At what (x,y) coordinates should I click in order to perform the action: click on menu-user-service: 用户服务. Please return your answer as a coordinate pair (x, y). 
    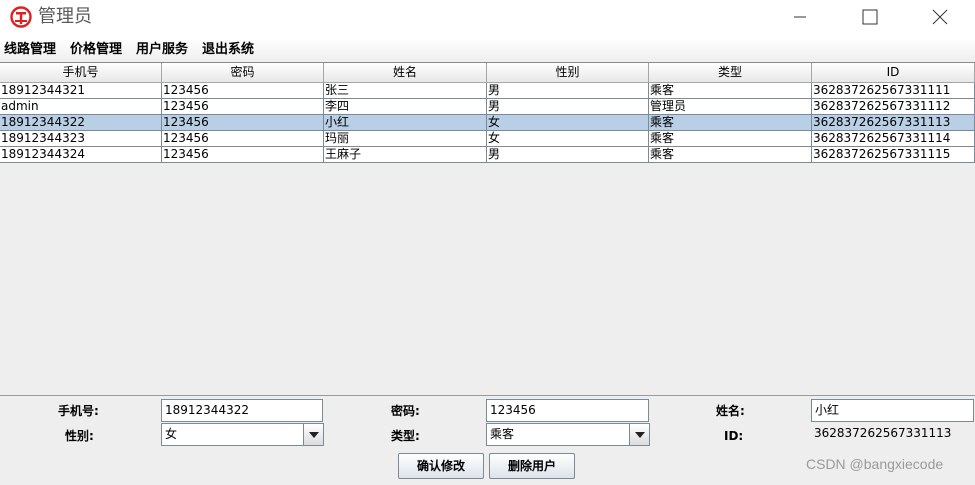
    Looking at the image, I should click on (162, 50).